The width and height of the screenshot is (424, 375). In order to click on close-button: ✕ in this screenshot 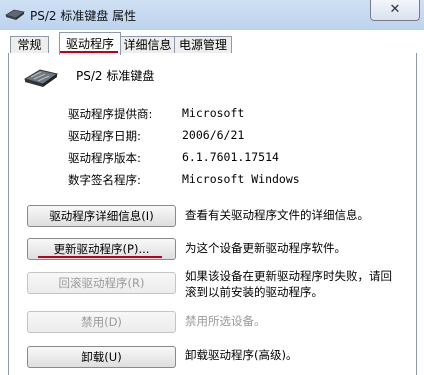, I will do `click(395, 10)`.